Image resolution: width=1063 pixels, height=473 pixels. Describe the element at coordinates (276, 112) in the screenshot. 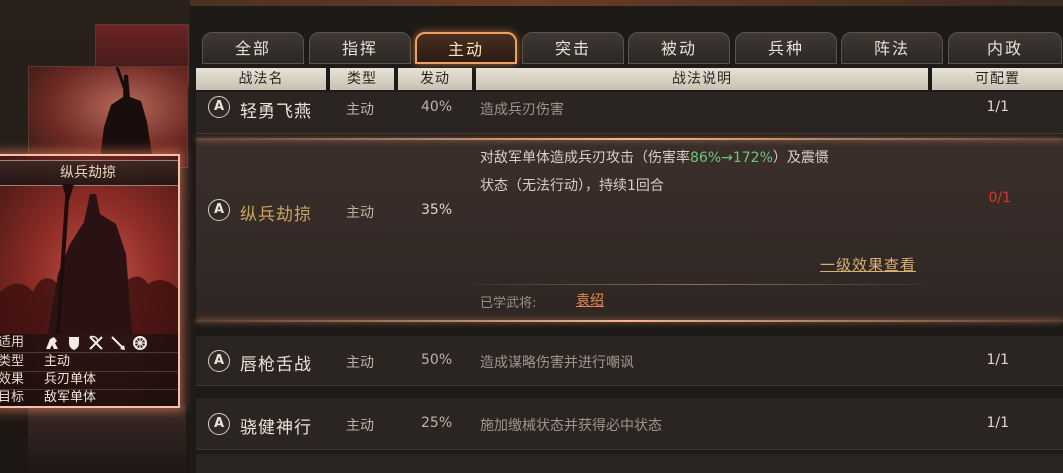

I see `skill-name: 轻勇飞燕` at that location.